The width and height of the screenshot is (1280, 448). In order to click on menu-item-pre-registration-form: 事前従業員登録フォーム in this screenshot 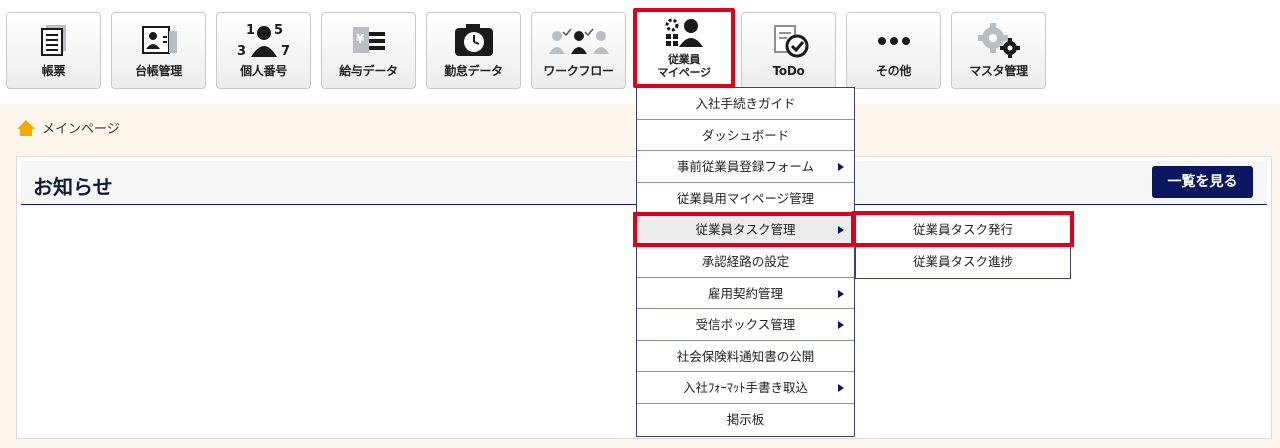, I will do `click(745, 167)`.